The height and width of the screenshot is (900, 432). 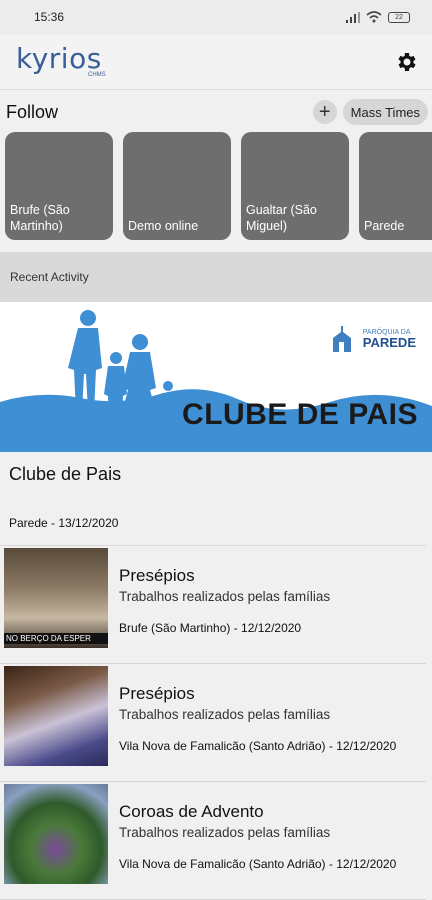 I want to click on signal-icon, so click(x=353, y=17).